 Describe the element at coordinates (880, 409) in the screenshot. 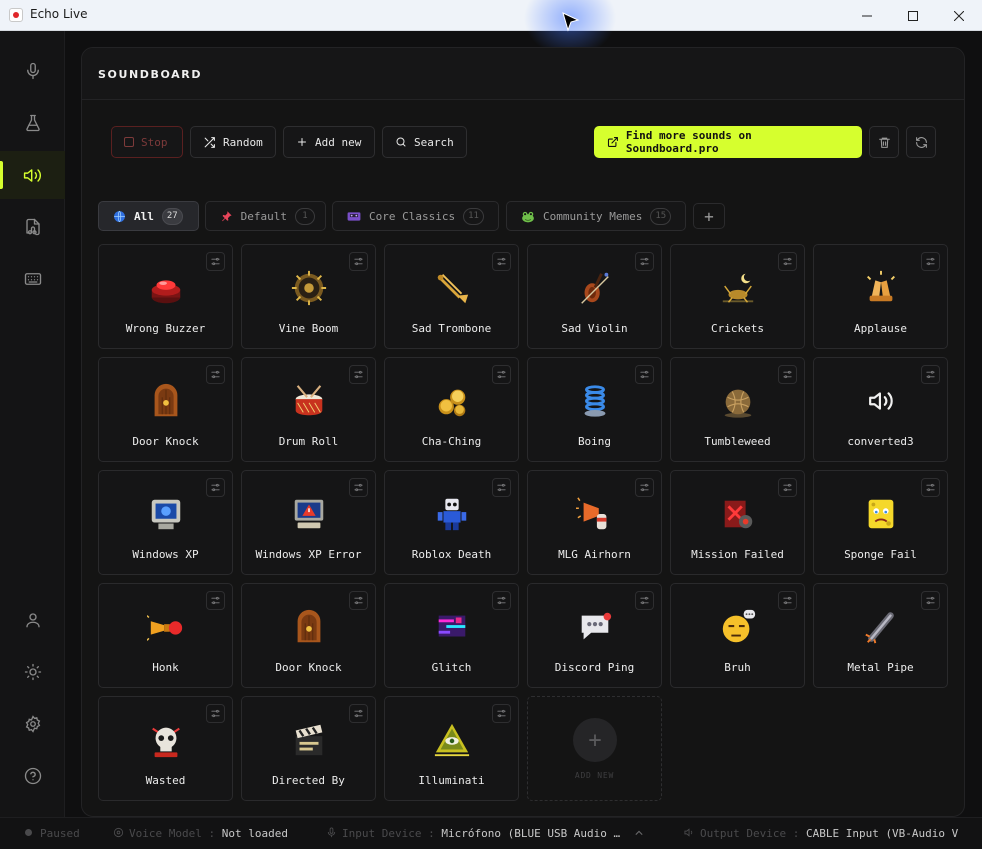

I see `sound-card: converted3` at that location.